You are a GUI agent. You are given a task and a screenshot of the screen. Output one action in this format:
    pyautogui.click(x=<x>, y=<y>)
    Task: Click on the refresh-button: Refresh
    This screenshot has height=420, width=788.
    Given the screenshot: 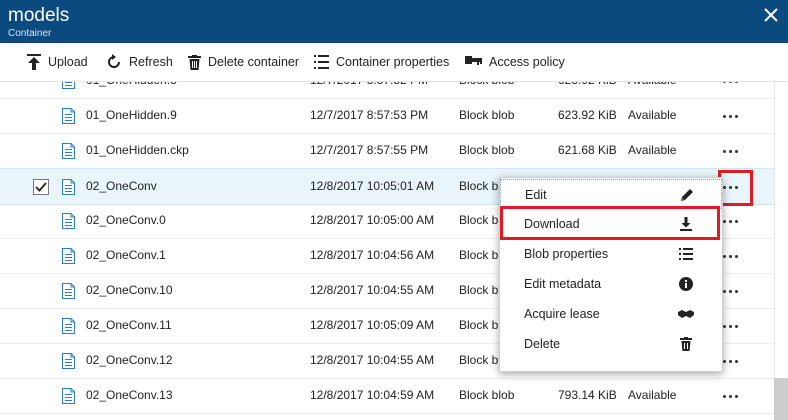 What is the action you would take?
    pyautogui.click(x=139, y=62)
    